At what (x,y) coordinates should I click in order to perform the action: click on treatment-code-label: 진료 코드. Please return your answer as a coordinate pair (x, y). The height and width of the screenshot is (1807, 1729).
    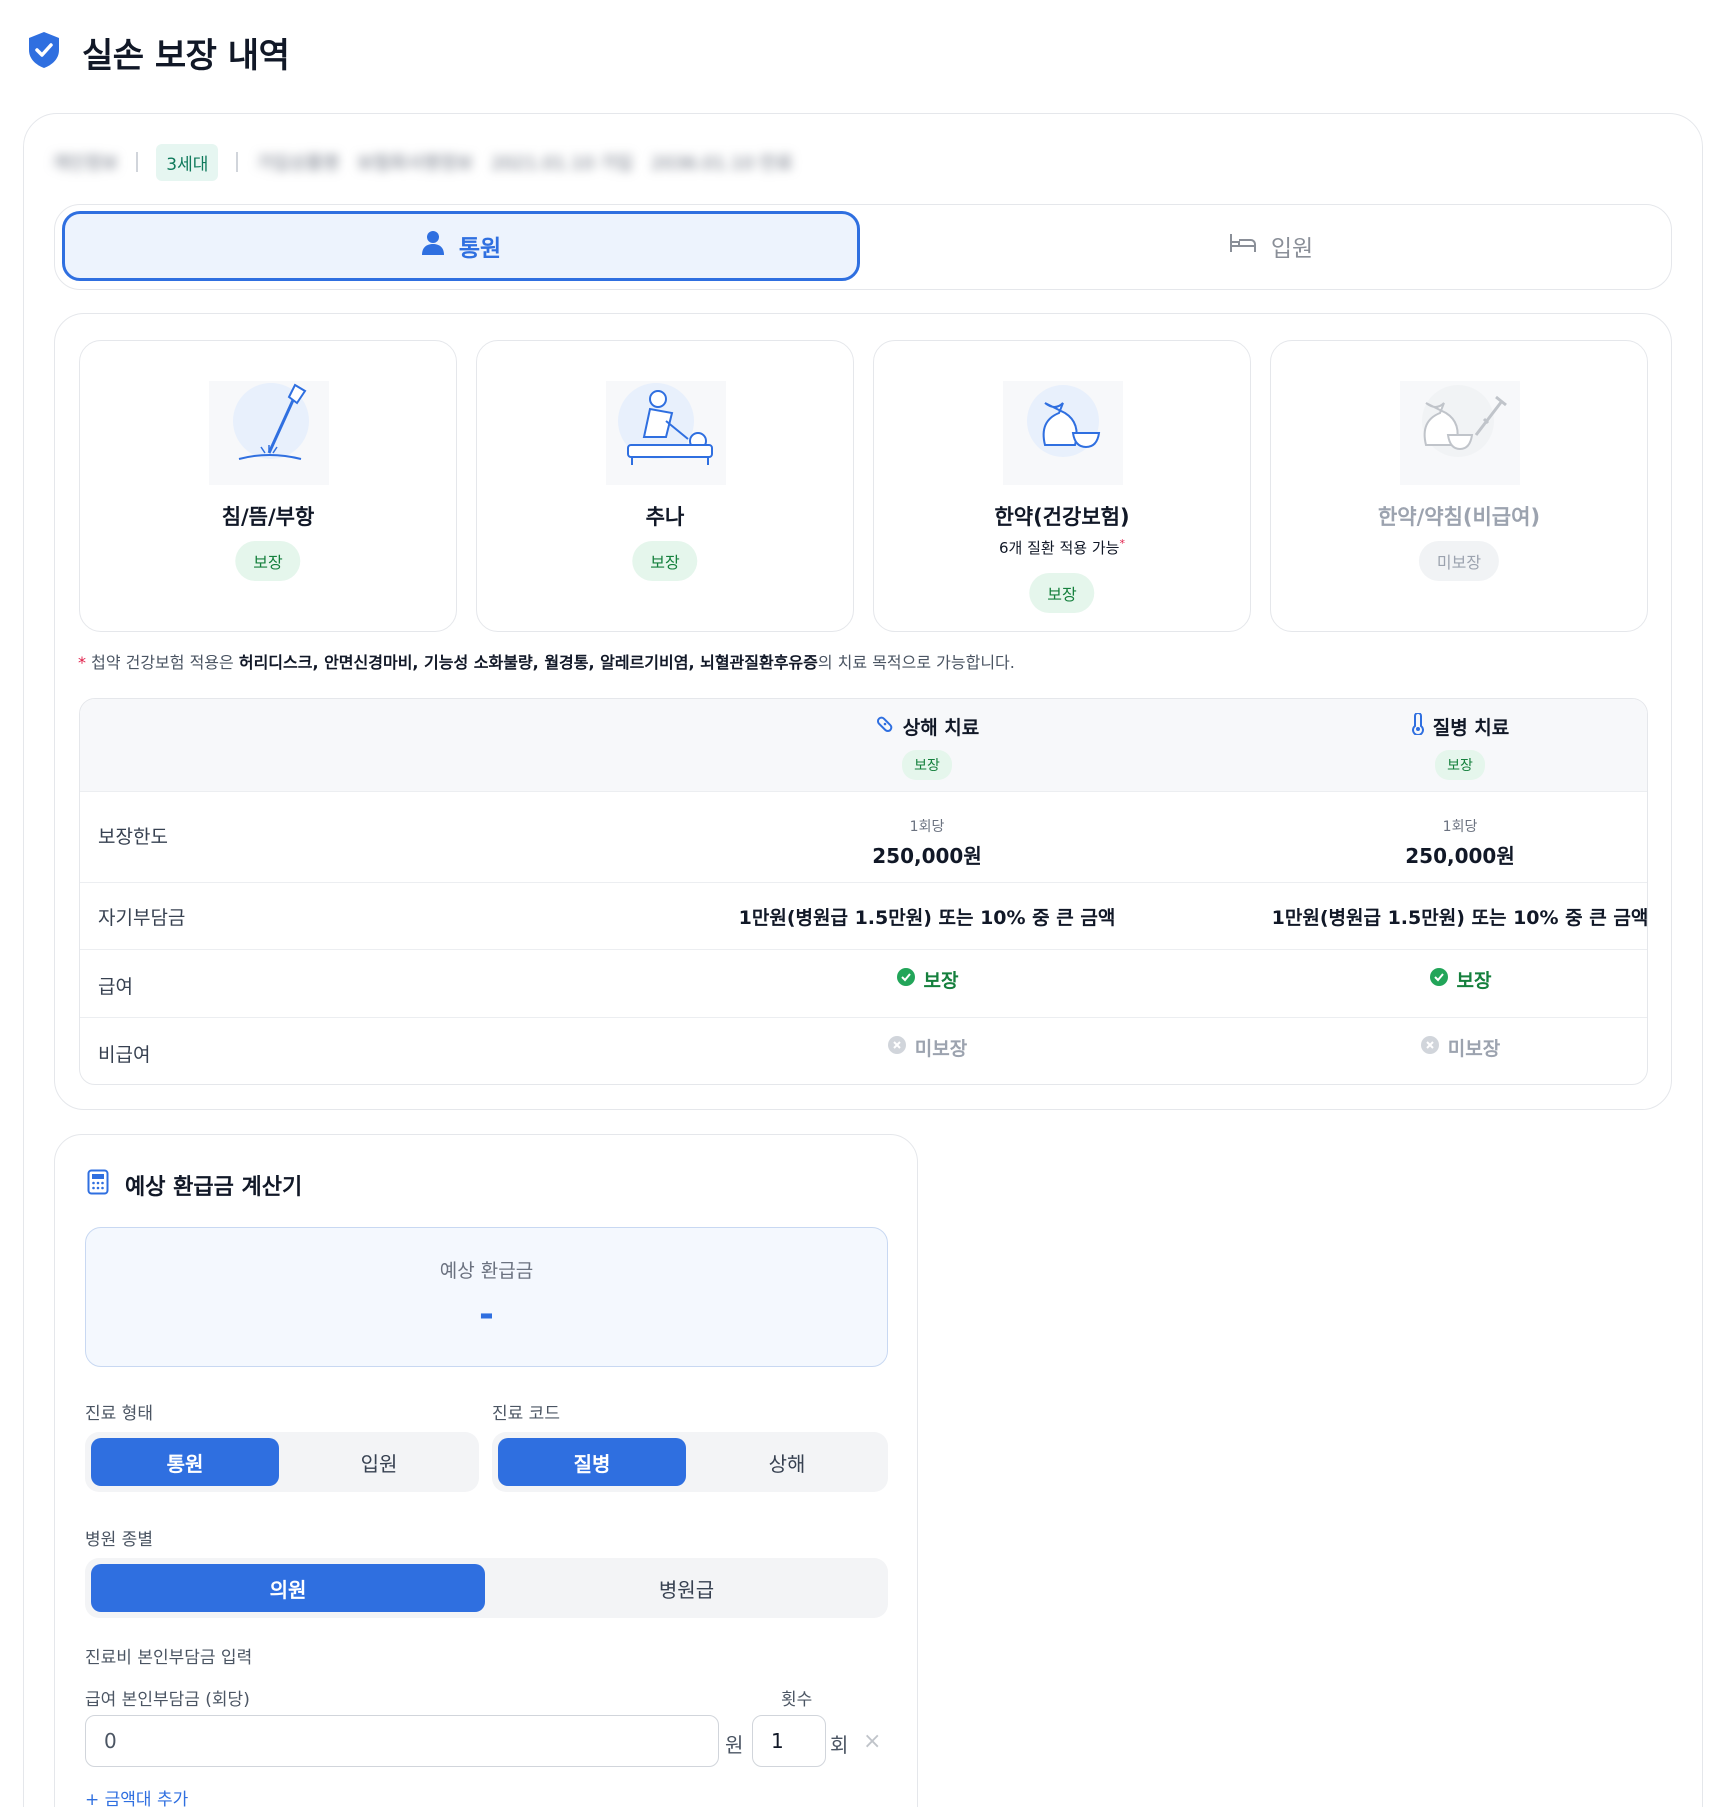
    Looking at the image, I should click on (526, 1414).